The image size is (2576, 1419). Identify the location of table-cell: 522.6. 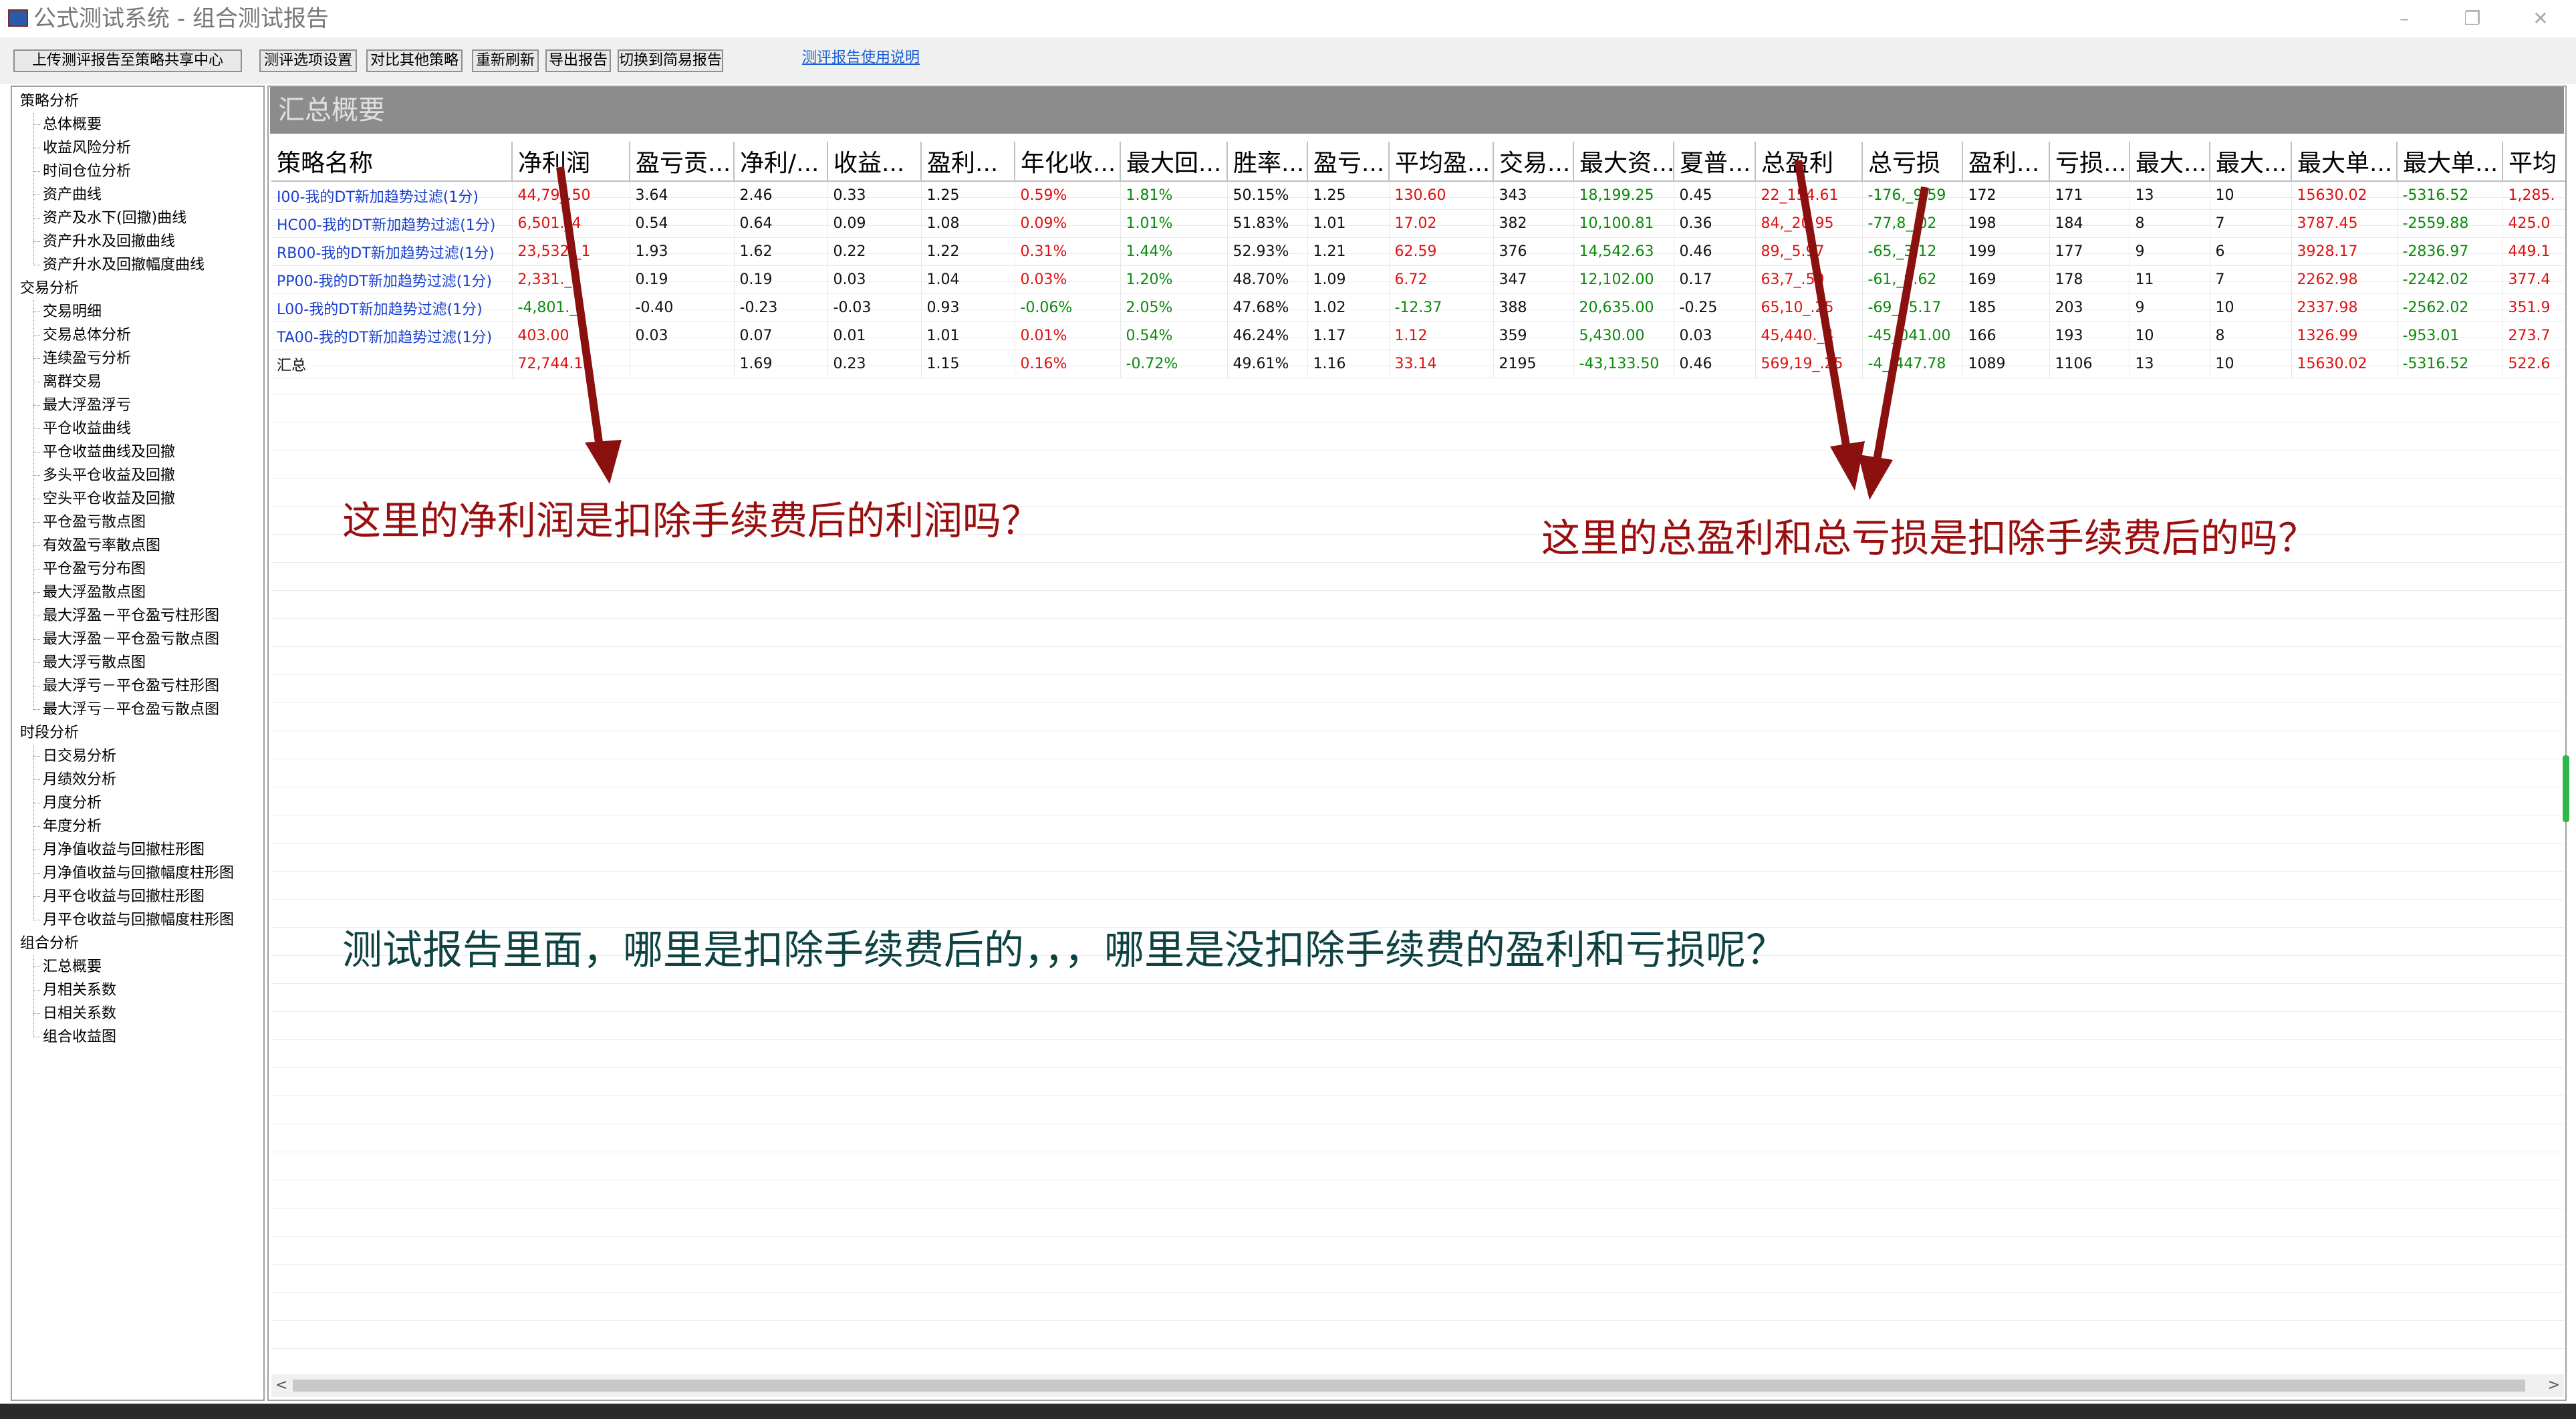
(2534, 364).